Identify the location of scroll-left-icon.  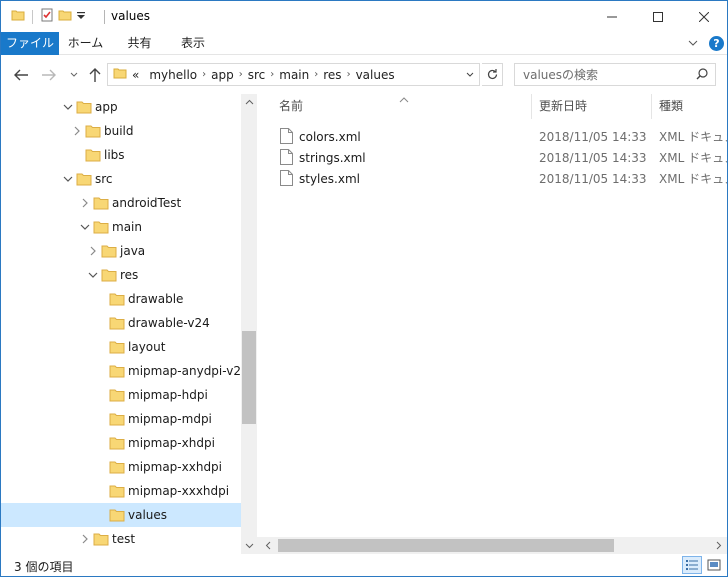
(267, 545).